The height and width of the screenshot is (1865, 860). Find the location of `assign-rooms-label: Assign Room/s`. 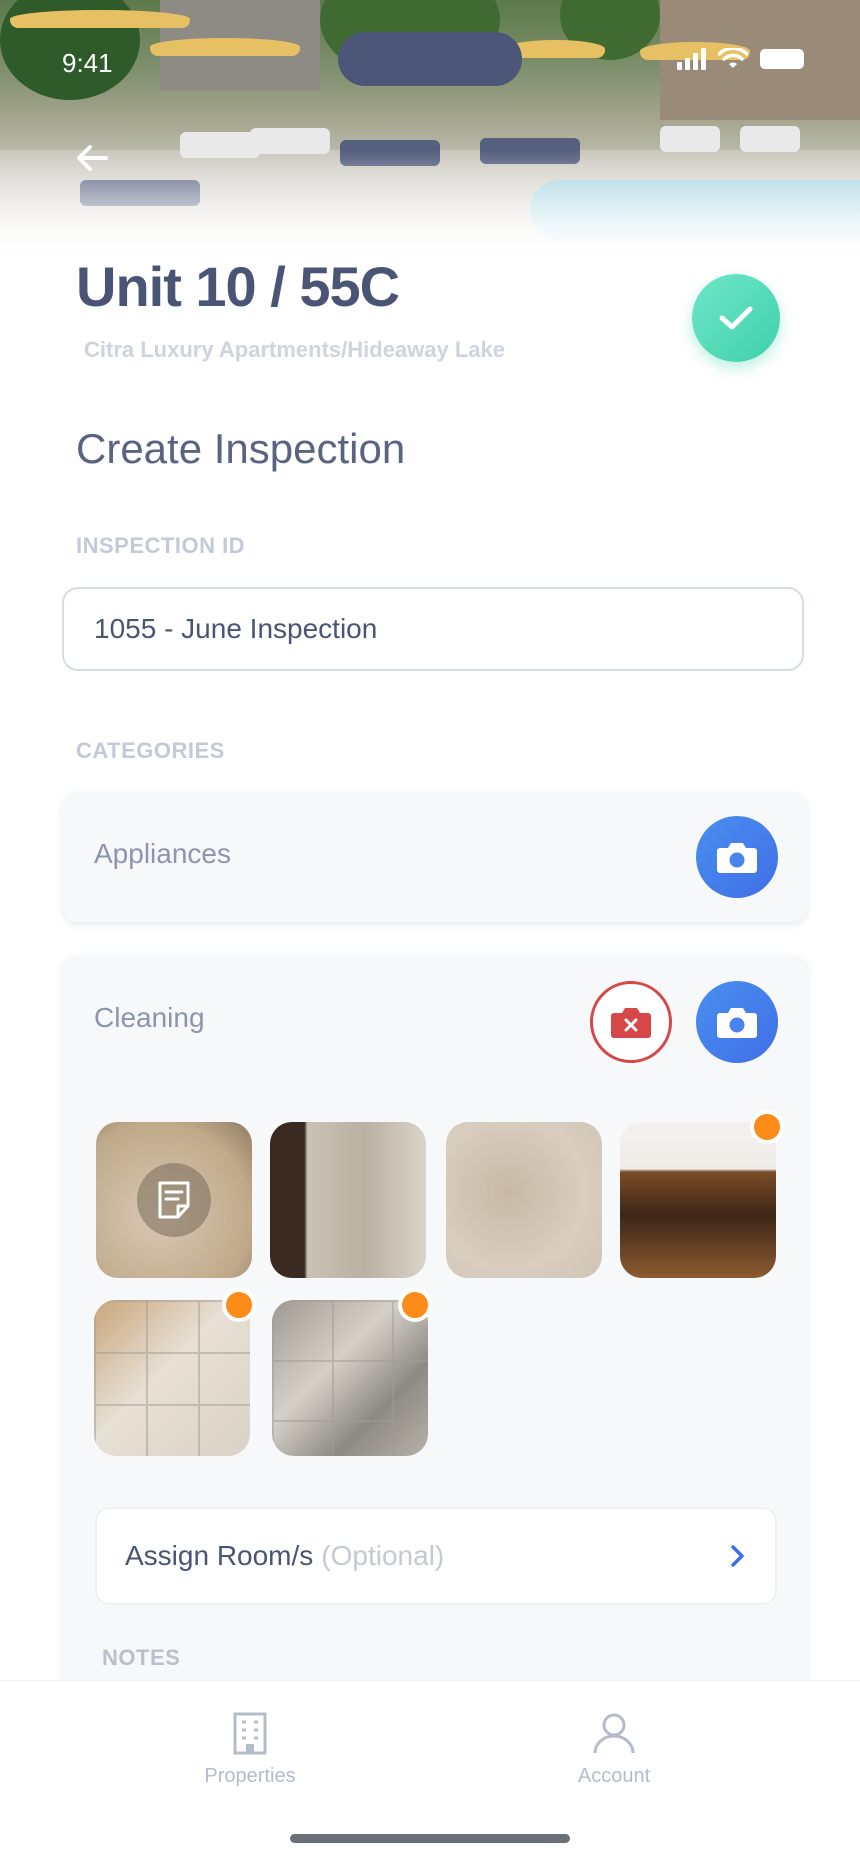

assign-rooms-label: Assign Room/s is located at coordinates (219, 1555).